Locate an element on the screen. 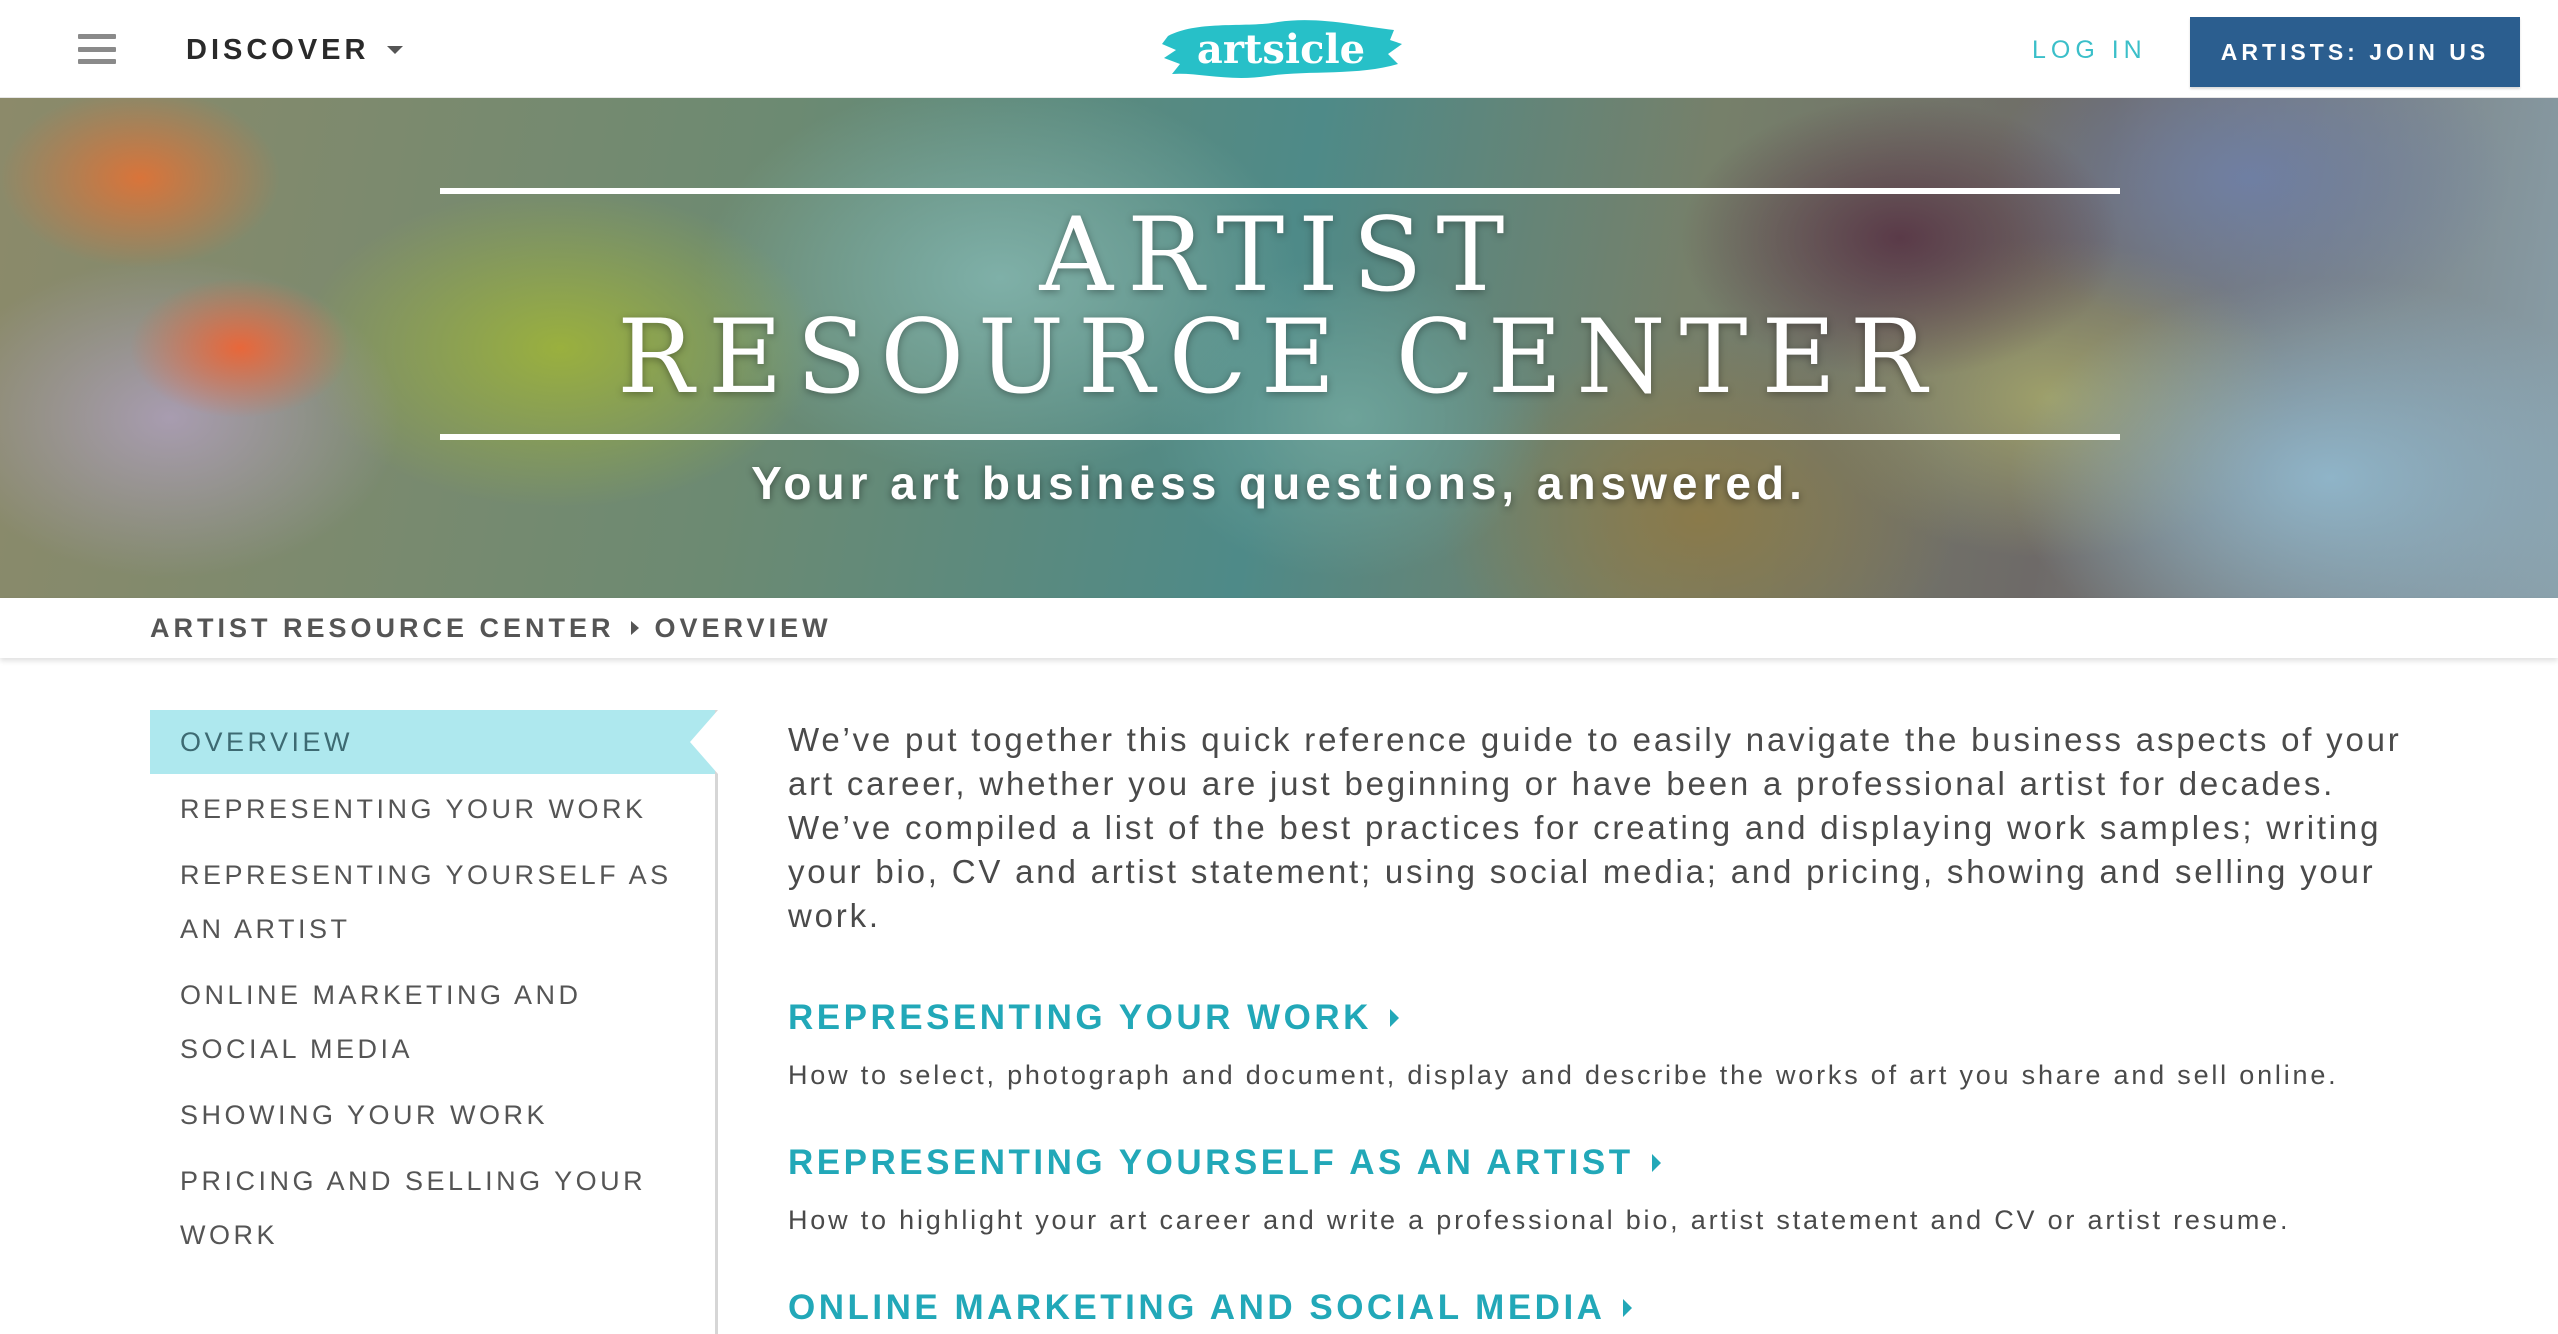 This screenshot has width=2558, height=1334. section-link-representing-yourself: REPRESENTING YOURSELF AS AN ARTIST is located at coordinates (1613, 1163).